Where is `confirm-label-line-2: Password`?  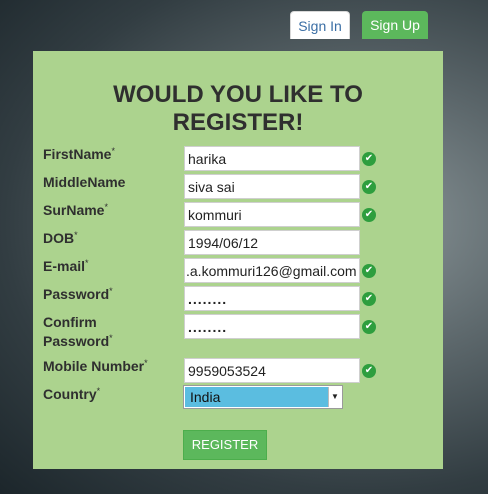
confirm-label-line-2: Password is located at coordinates (76, 341).